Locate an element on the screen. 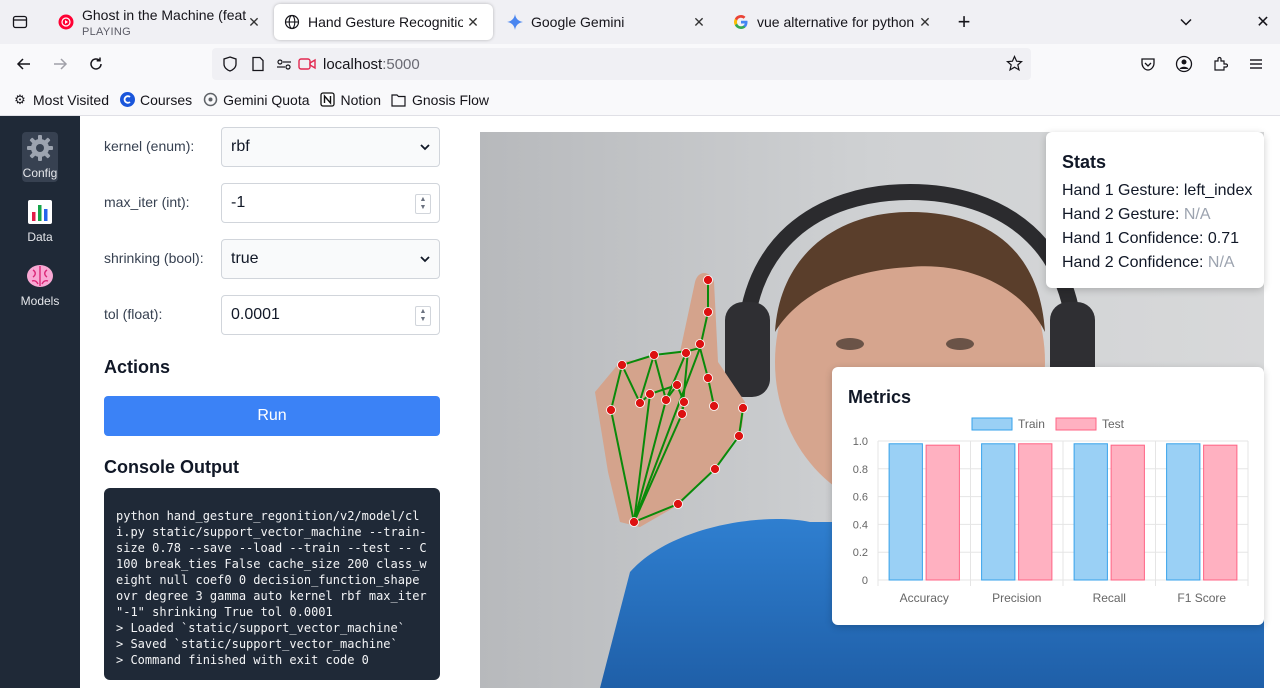 The width and height of the screenshot is (1280, 688). bookmark-courses: Courses is located at coordinates (155, 100).